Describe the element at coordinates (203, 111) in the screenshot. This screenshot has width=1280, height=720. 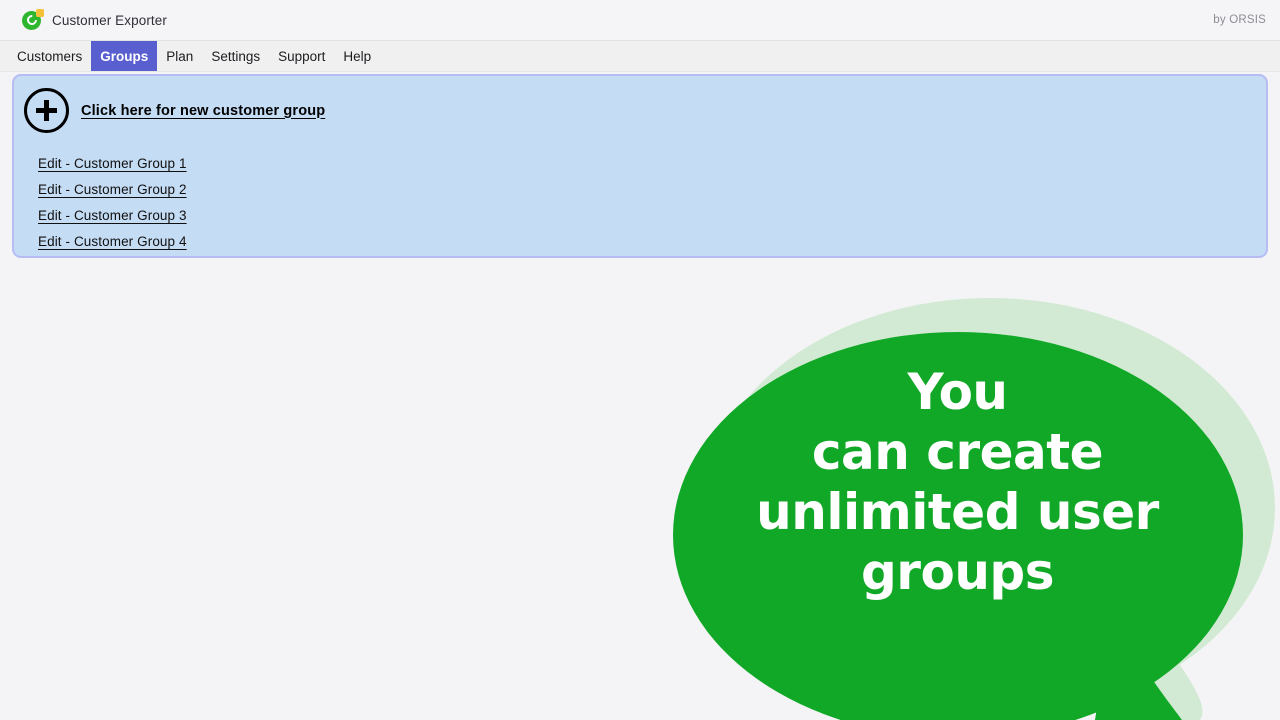
I see `new-customer-group-link: Click here for new customer group` at that location.